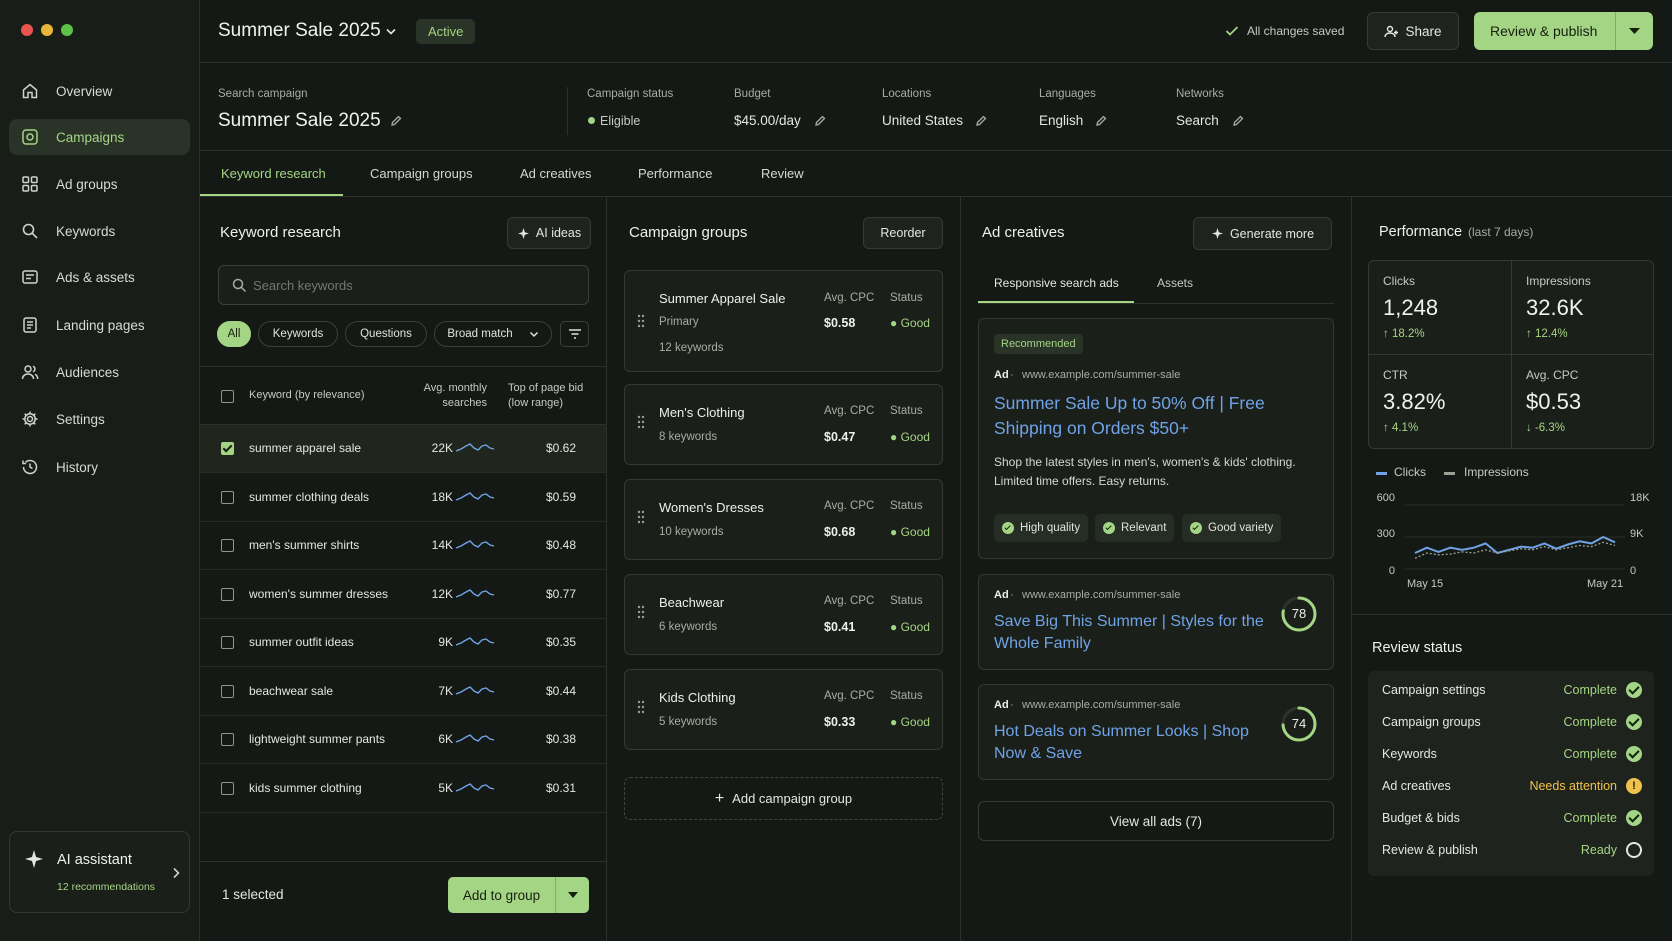 The width and height of the screenshot is (1672, 941). Describe the element at coordinates (1175, 283) in the screenshot. I see `subtab-assets: Assets` at that location.